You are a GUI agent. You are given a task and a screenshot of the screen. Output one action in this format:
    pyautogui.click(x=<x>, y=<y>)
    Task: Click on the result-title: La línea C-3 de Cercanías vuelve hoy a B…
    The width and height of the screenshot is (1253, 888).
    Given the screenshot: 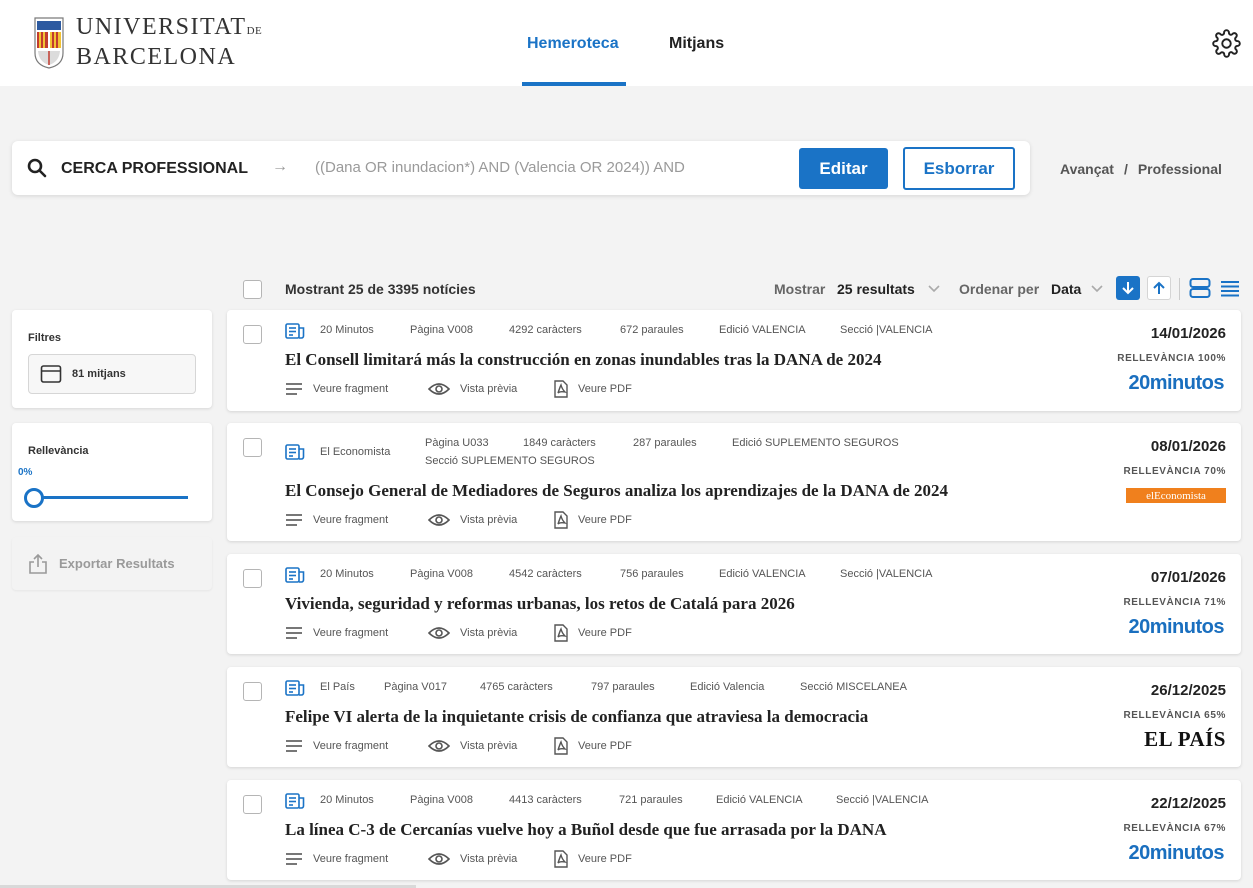 What is the action you would take?
    pyautogui.click(x=585, y=830)
    